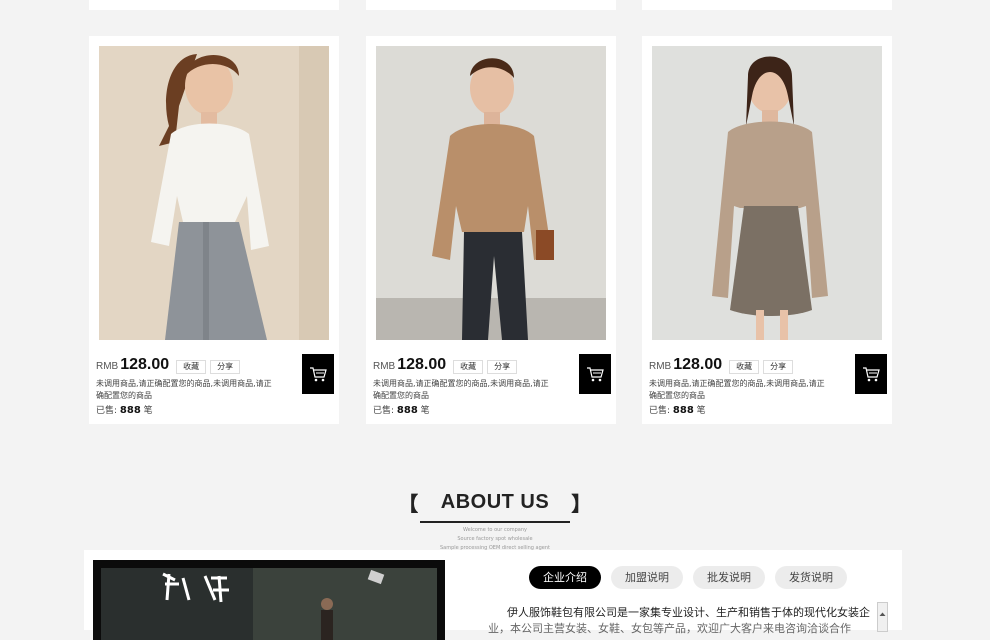  Describe the element at coordinates (269, 600) in the screenshot. I see `company-video` at that location.